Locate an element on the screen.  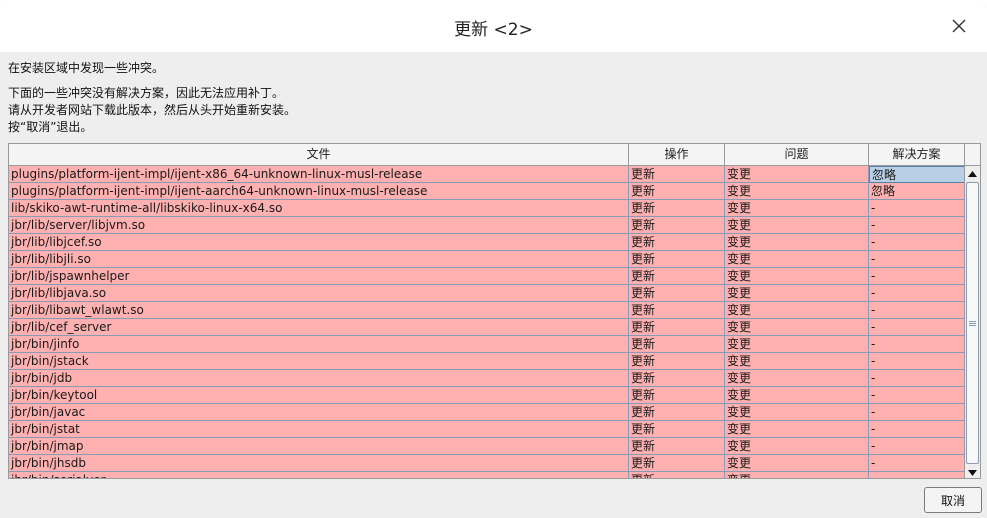
cell-file: jbr/lib/server/libjvm.so is located at coordinates (319, 225).